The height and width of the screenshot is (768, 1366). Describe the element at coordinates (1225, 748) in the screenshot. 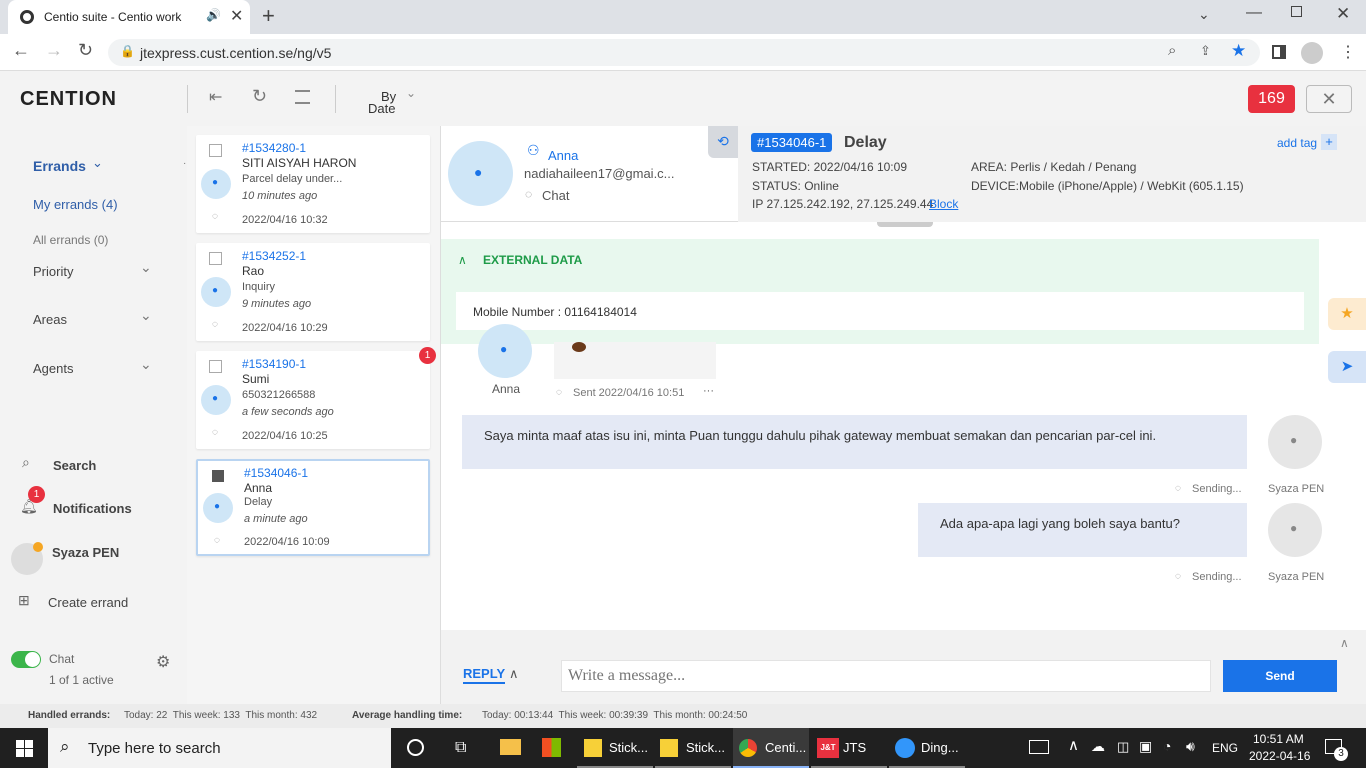

I see `language-indicator: ENG` at that location.